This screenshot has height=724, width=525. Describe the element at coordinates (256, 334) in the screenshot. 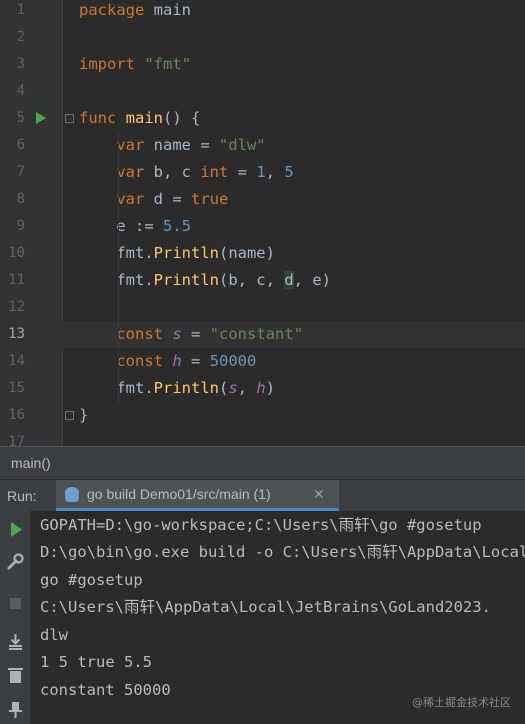

I see `string-literal: "constant"` at that location.